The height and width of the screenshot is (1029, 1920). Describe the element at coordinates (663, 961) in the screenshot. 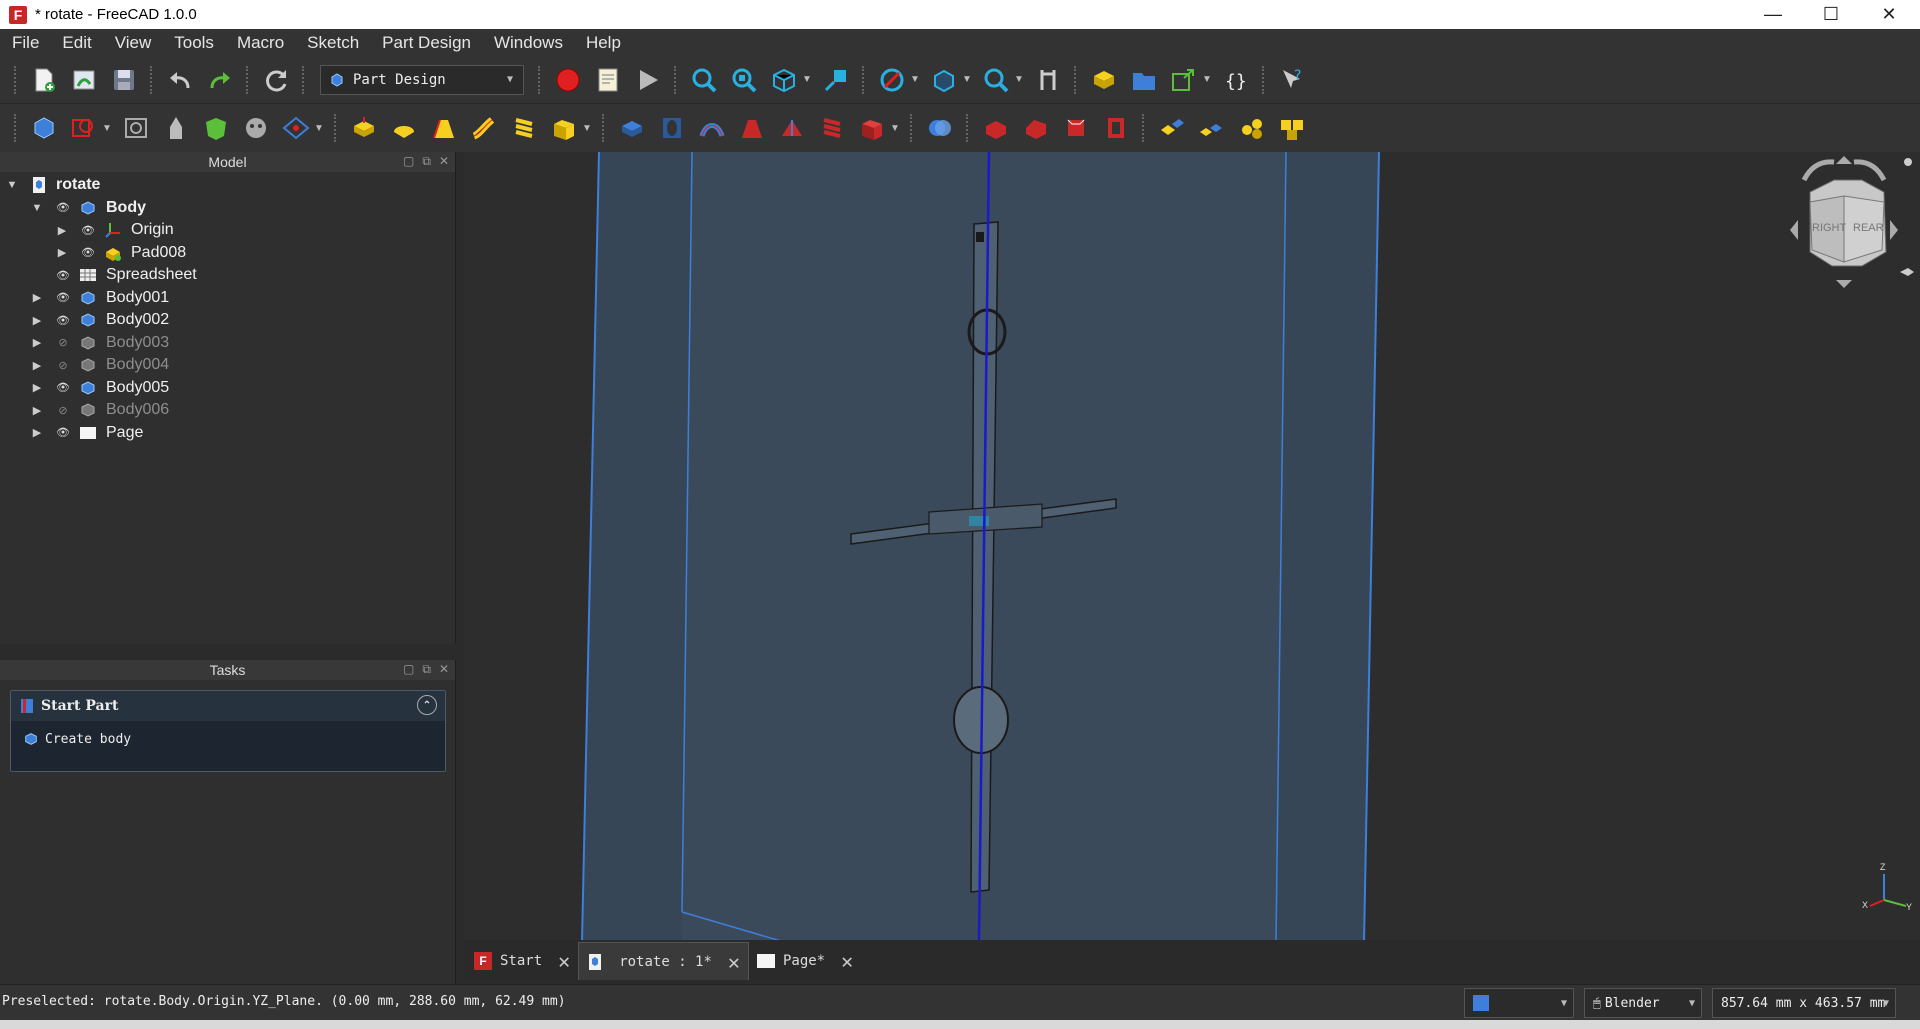

I see `tab-rotate: rotate : 1* ✕` at that location.